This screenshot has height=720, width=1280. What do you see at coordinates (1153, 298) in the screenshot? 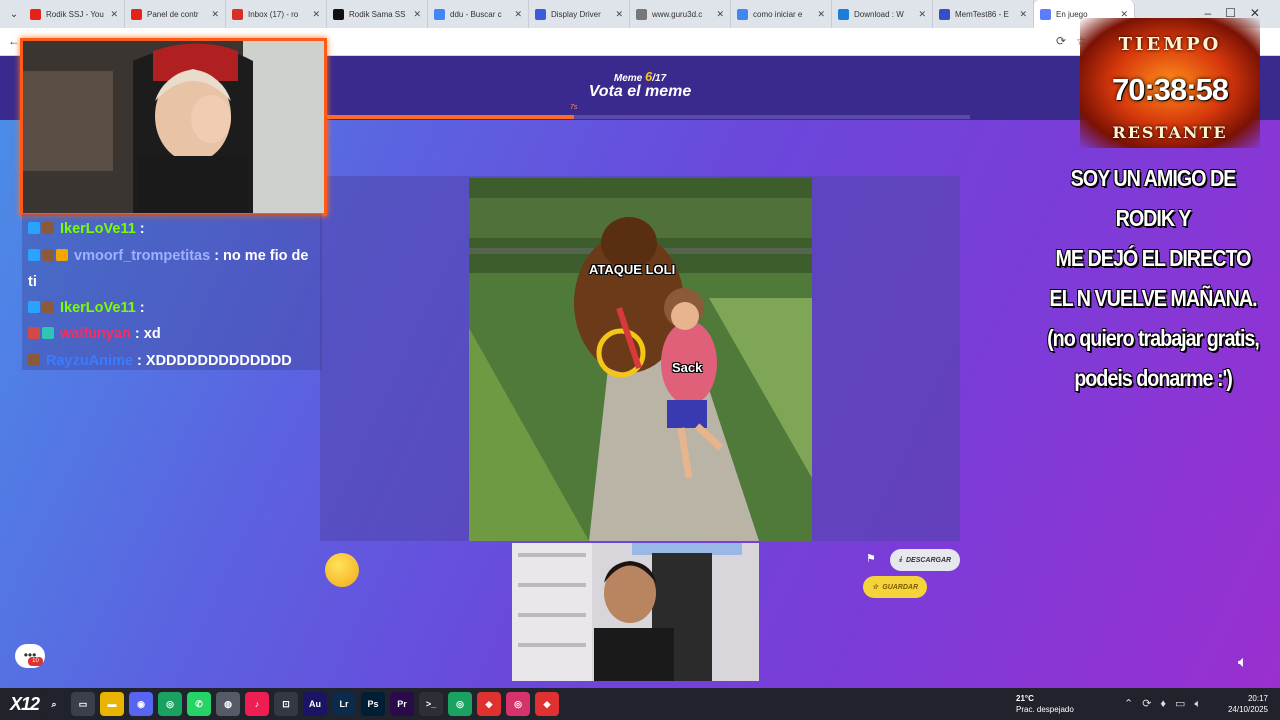
I see `message-line: EL N VUELVE MAÑANA.` at bounding box center [1153, 298].